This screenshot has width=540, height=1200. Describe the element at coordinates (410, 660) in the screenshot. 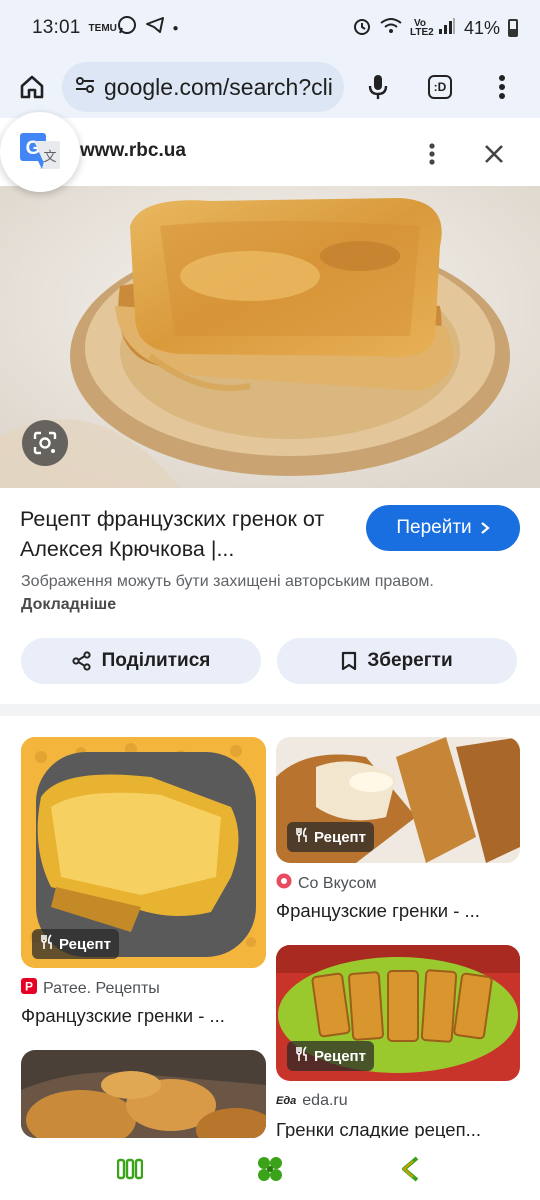

I see `save-button-label: Зберегти` at that location.